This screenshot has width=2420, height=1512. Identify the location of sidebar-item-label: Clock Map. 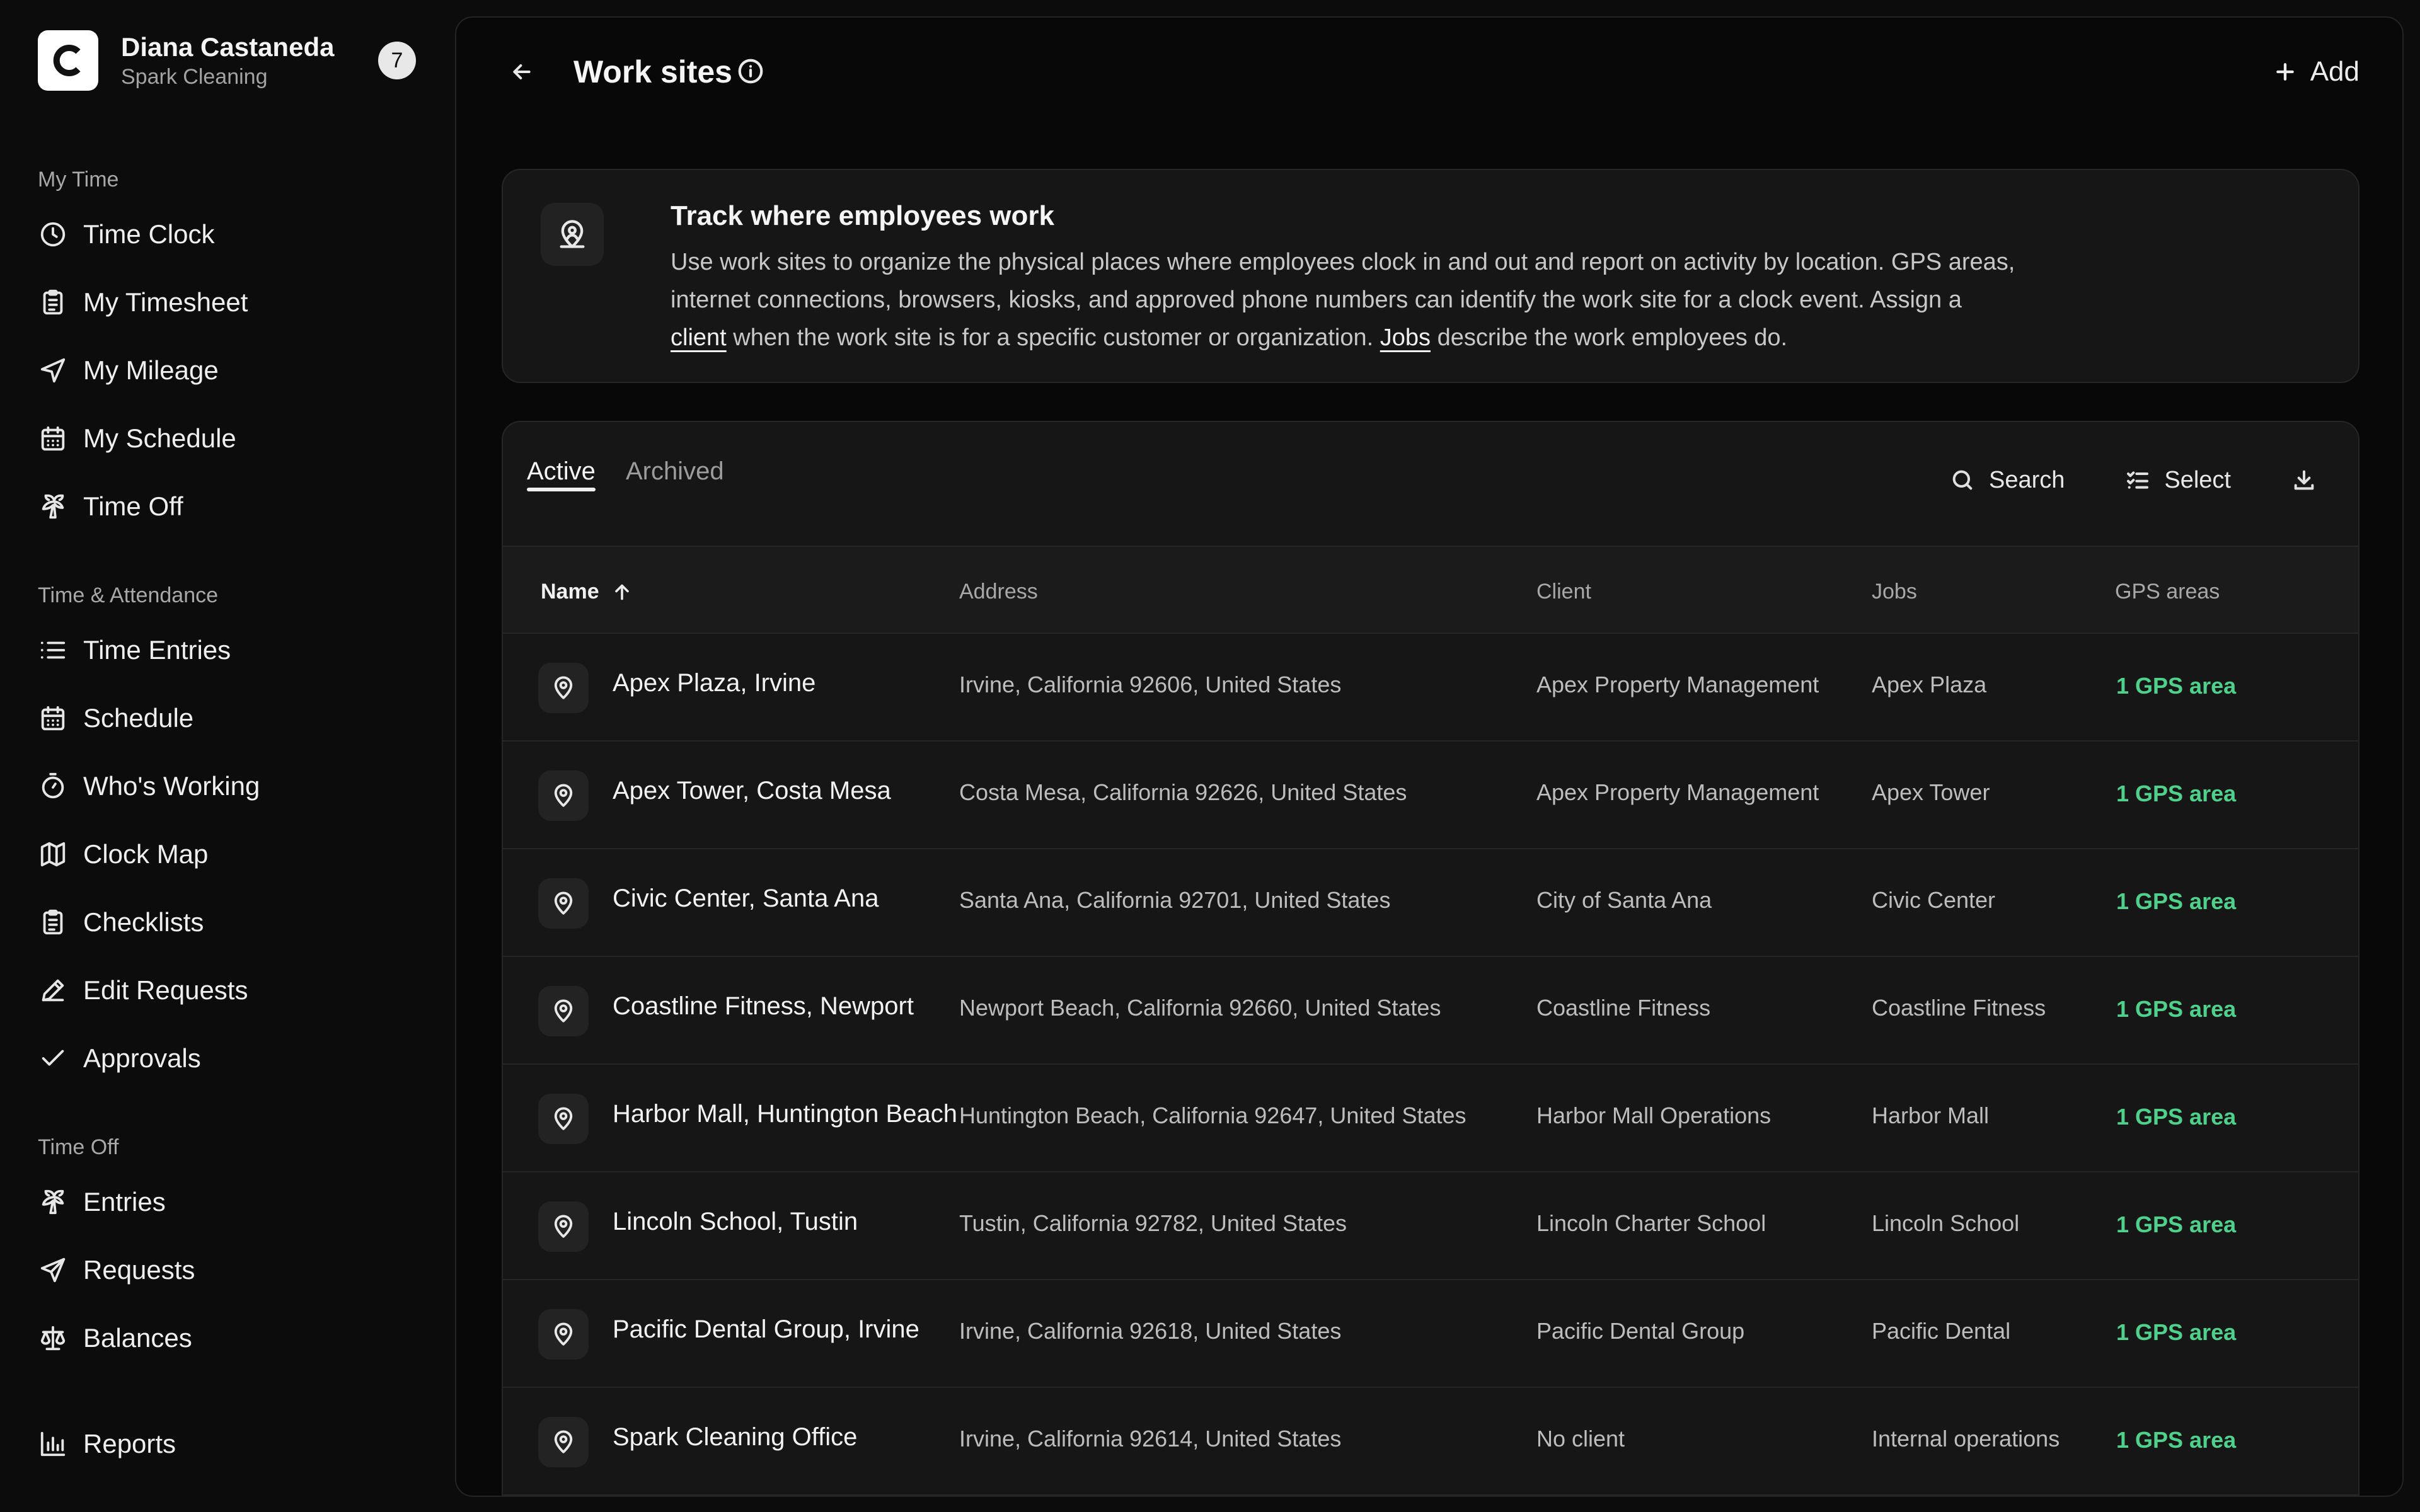
(146, 854).